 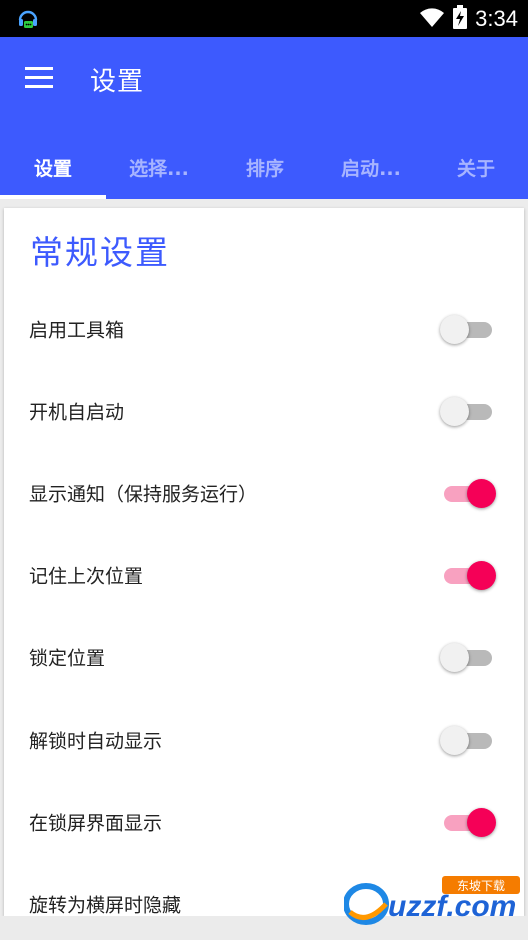 I want to click on status-time: 3:34, so click(x=496, y=18).